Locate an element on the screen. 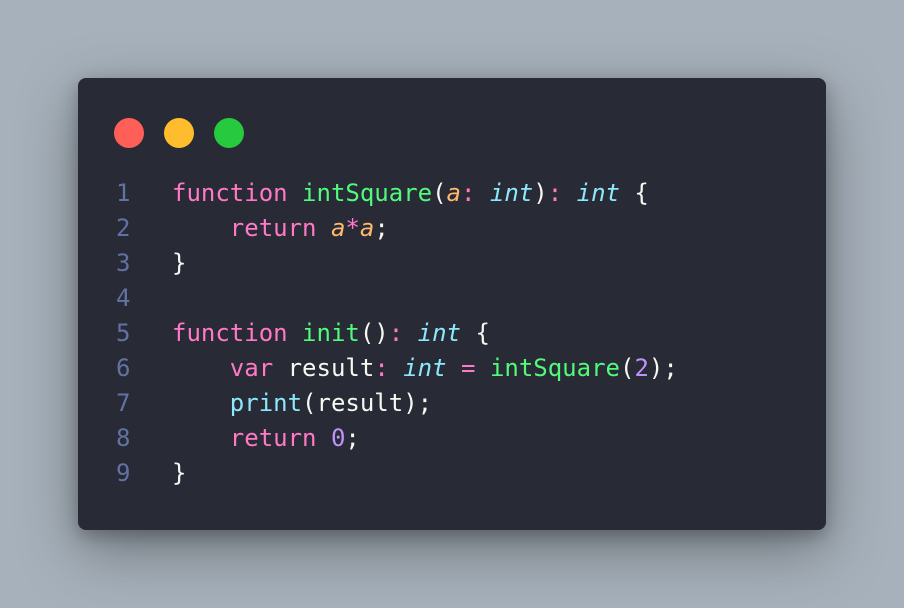 The height and width of the screenshot is (608, 904). line-number: 4 is located at coordinates (123, 298).